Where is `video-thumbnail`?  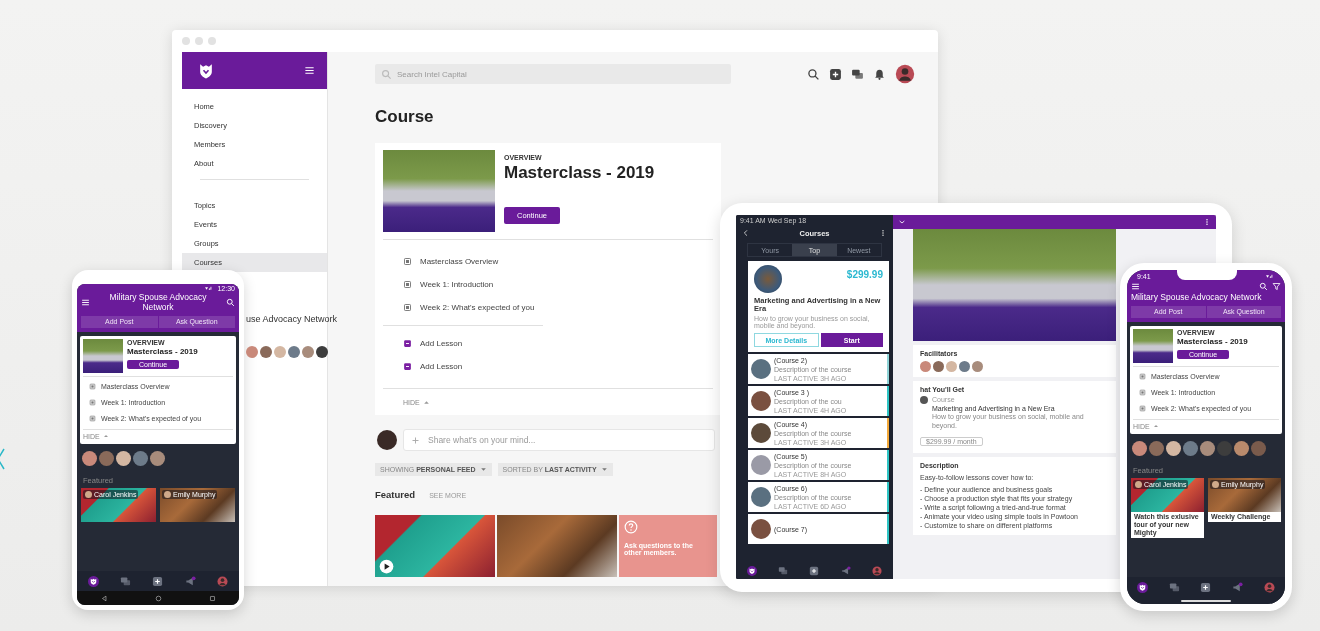 video-thumbnail is located at coordinates (435, 546).